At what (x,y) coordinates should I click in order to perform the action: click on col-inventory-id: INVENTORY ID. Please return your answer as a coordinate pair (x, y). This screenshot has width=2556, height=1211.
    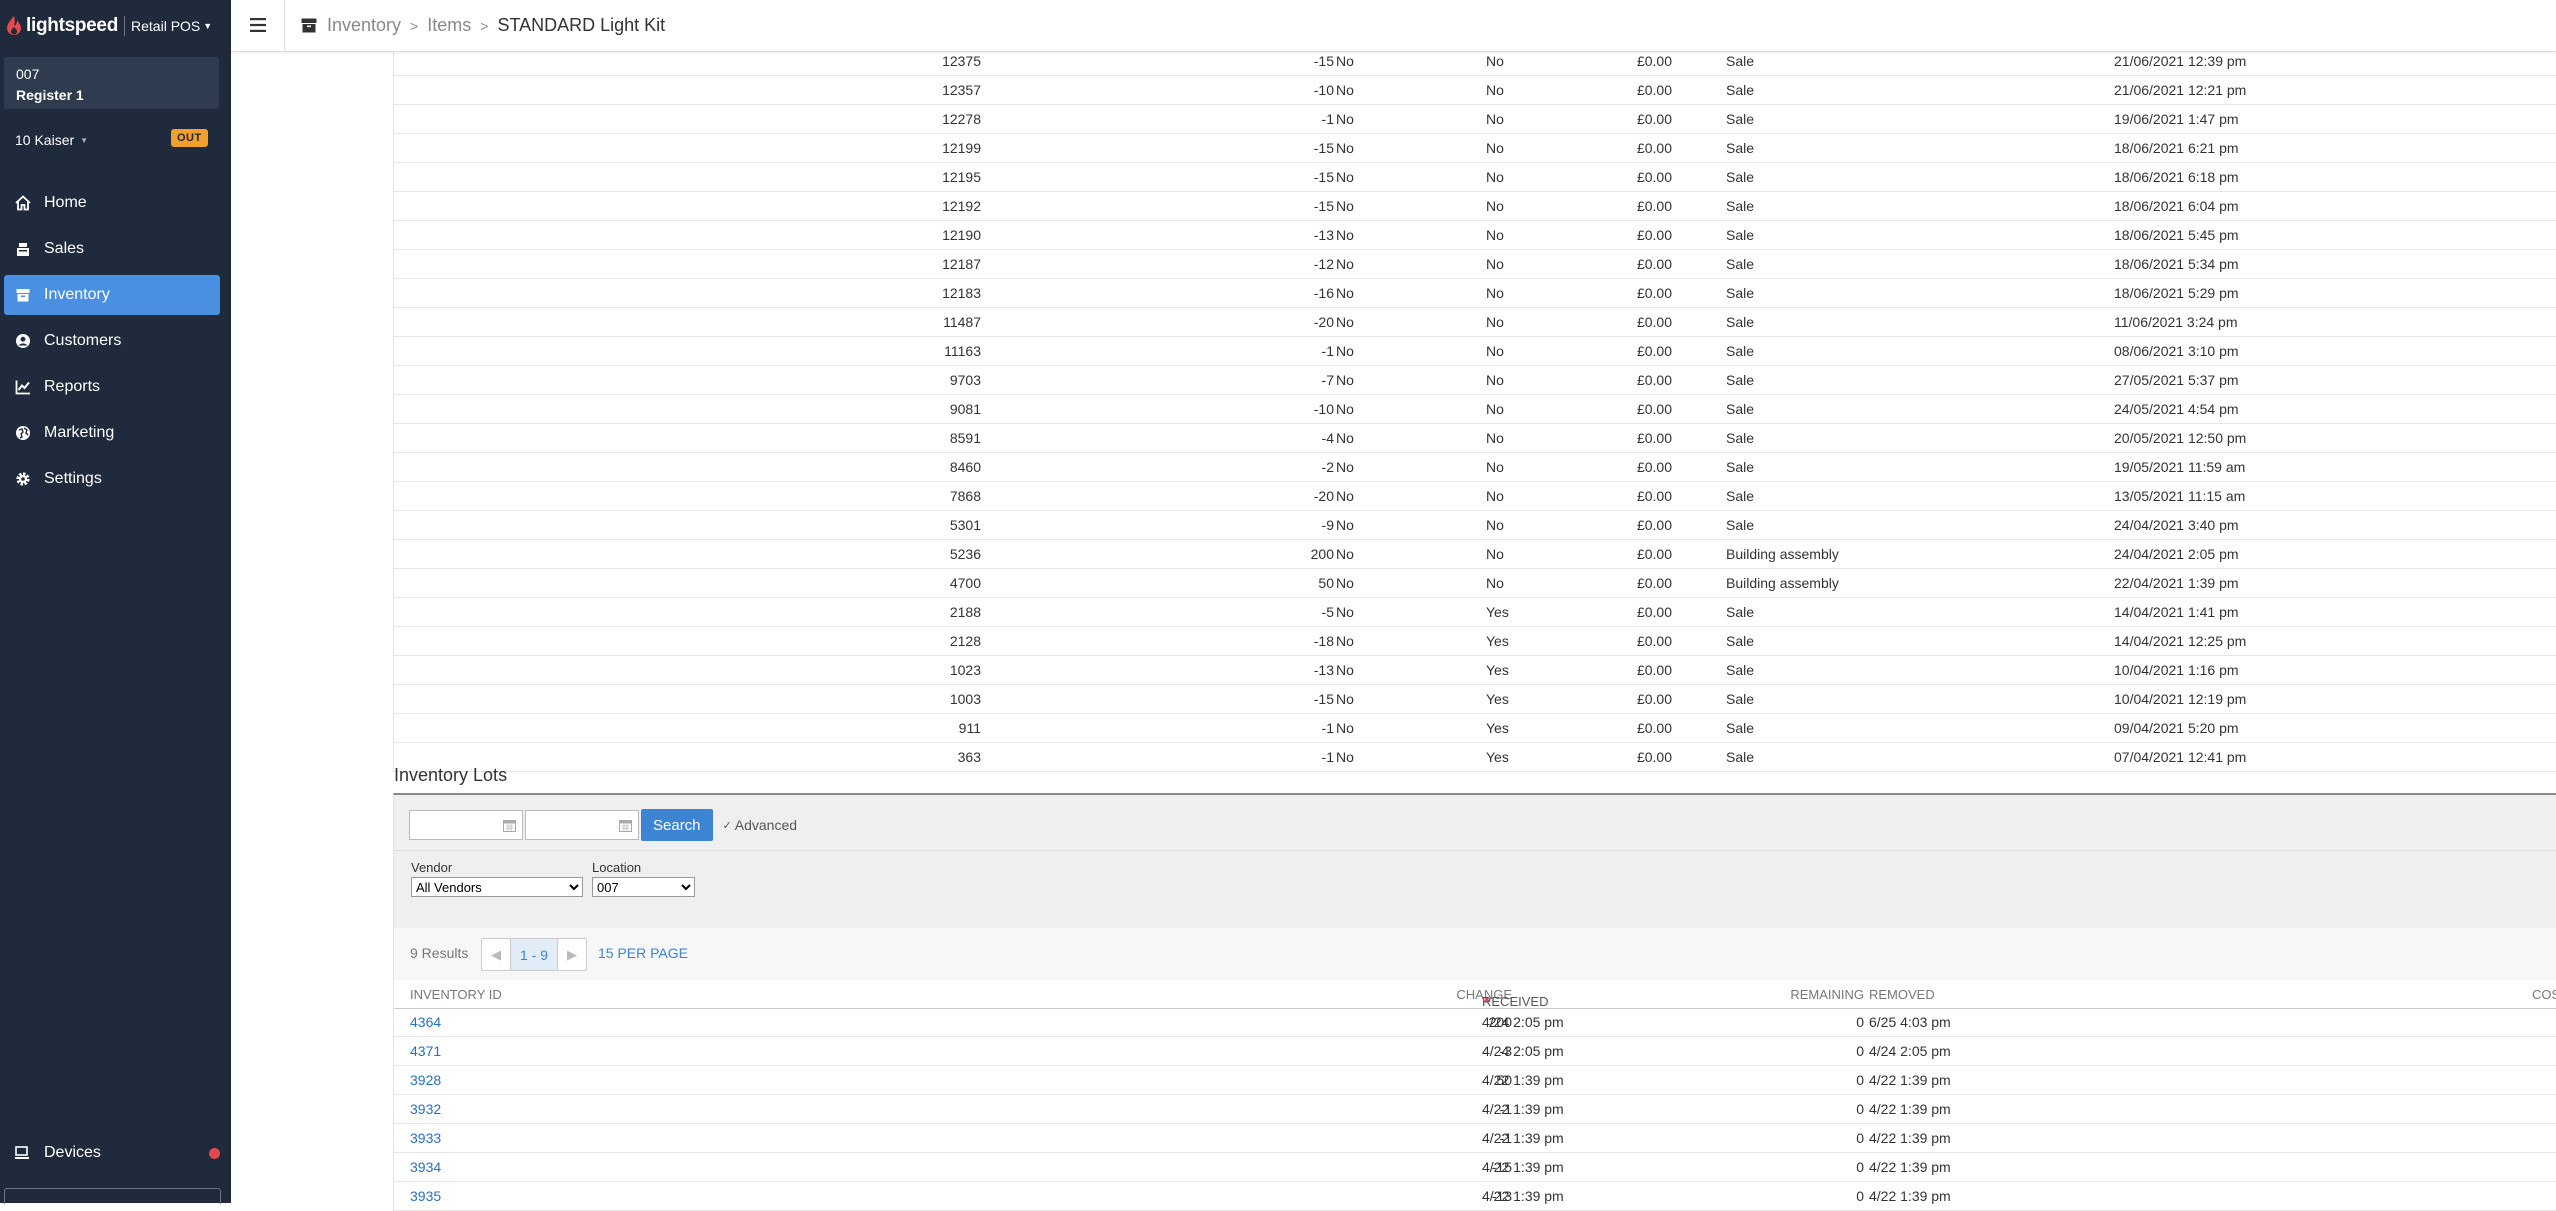
    Looking at the image, I should click on (456, 994).